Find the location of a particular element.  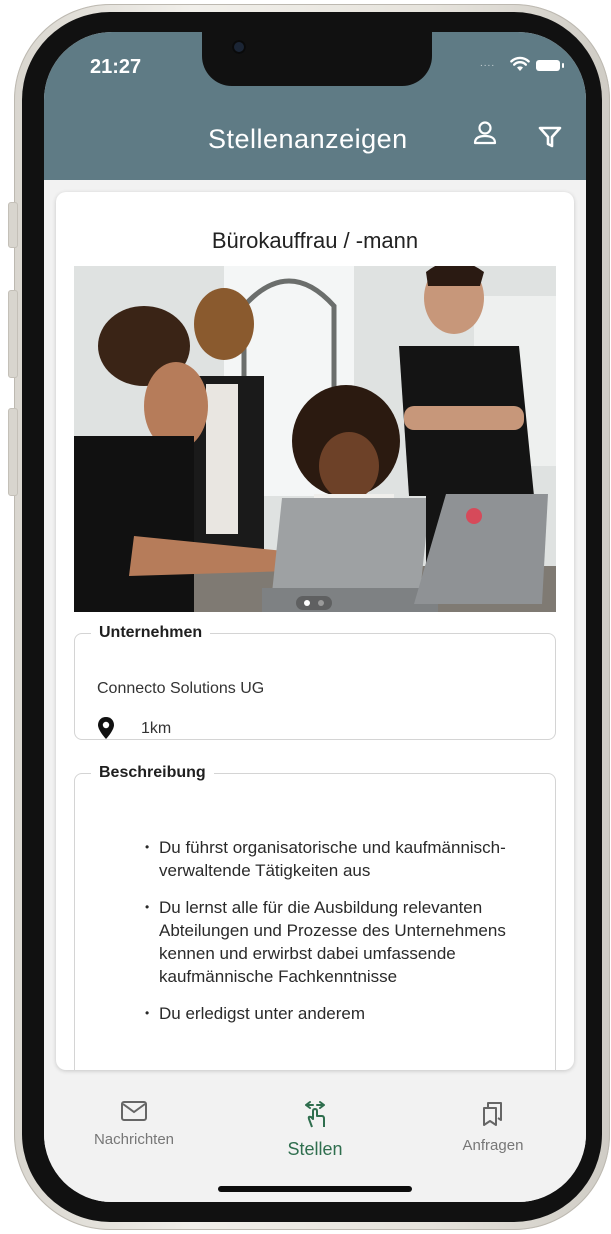

wifi-icon is located at coordinates (520, 63).